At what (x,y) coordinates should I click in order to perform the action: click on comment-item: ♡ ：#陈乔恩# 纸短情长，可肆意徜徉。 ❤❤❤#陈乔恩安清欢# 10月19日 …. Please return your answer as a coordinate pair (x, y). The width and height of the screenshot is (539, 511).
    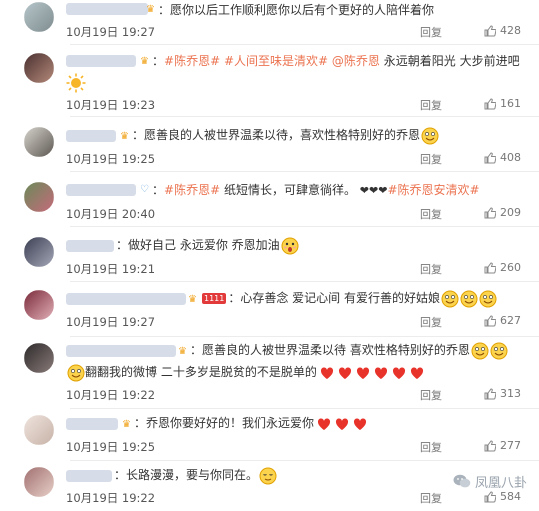
    Looking at the image, I should click on (269, 199).